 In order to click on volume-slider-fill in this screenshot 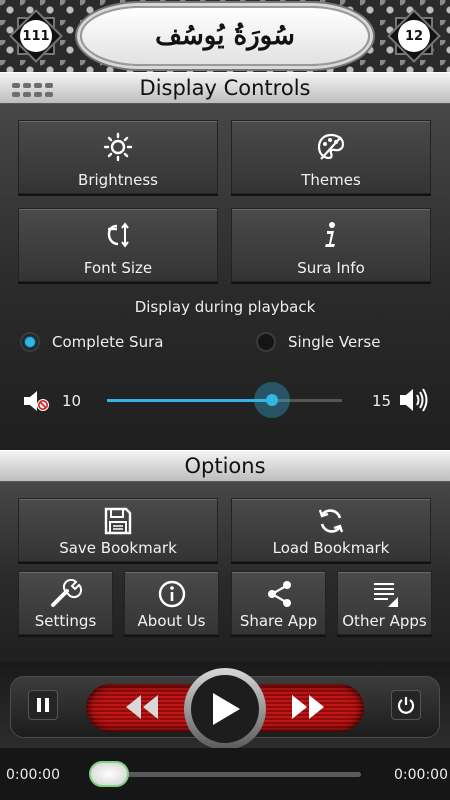, I will do `click(189, 400)`.